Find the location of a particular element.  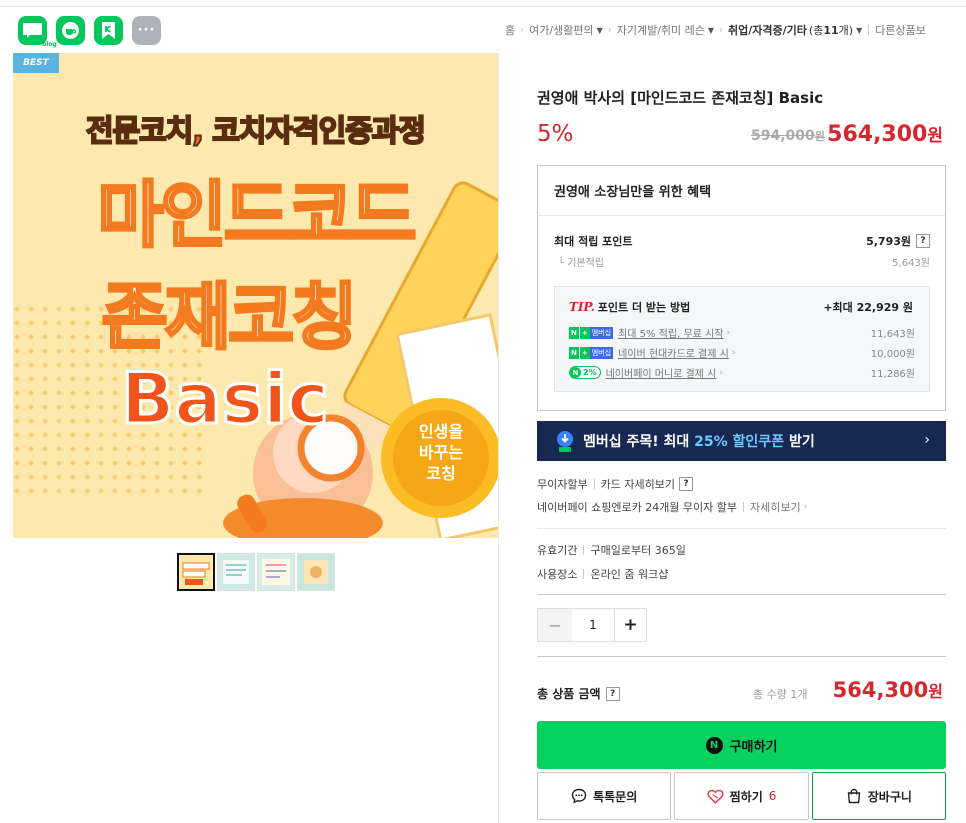

max-point-row: 최대 적립 포인트 5,793원 ? is located at coordinates (742, 241).